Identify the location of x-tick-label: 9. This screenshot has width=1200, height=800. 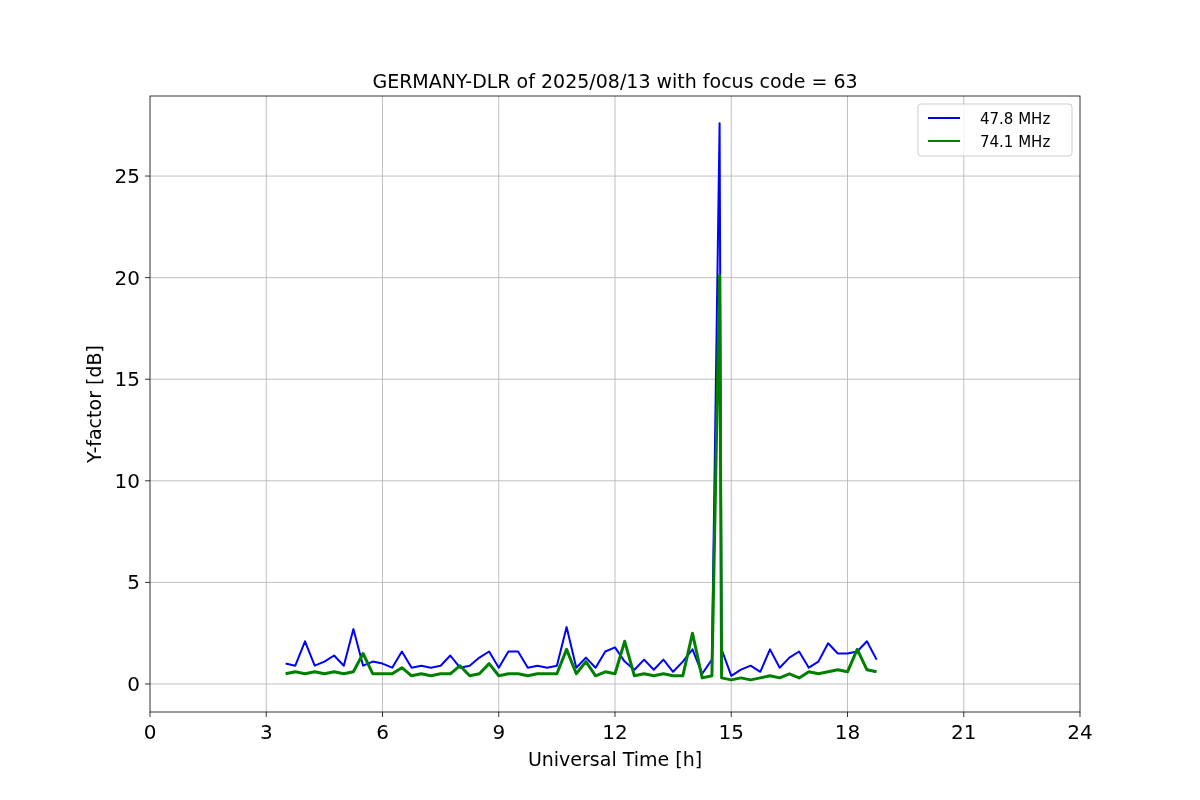
(499, 732).